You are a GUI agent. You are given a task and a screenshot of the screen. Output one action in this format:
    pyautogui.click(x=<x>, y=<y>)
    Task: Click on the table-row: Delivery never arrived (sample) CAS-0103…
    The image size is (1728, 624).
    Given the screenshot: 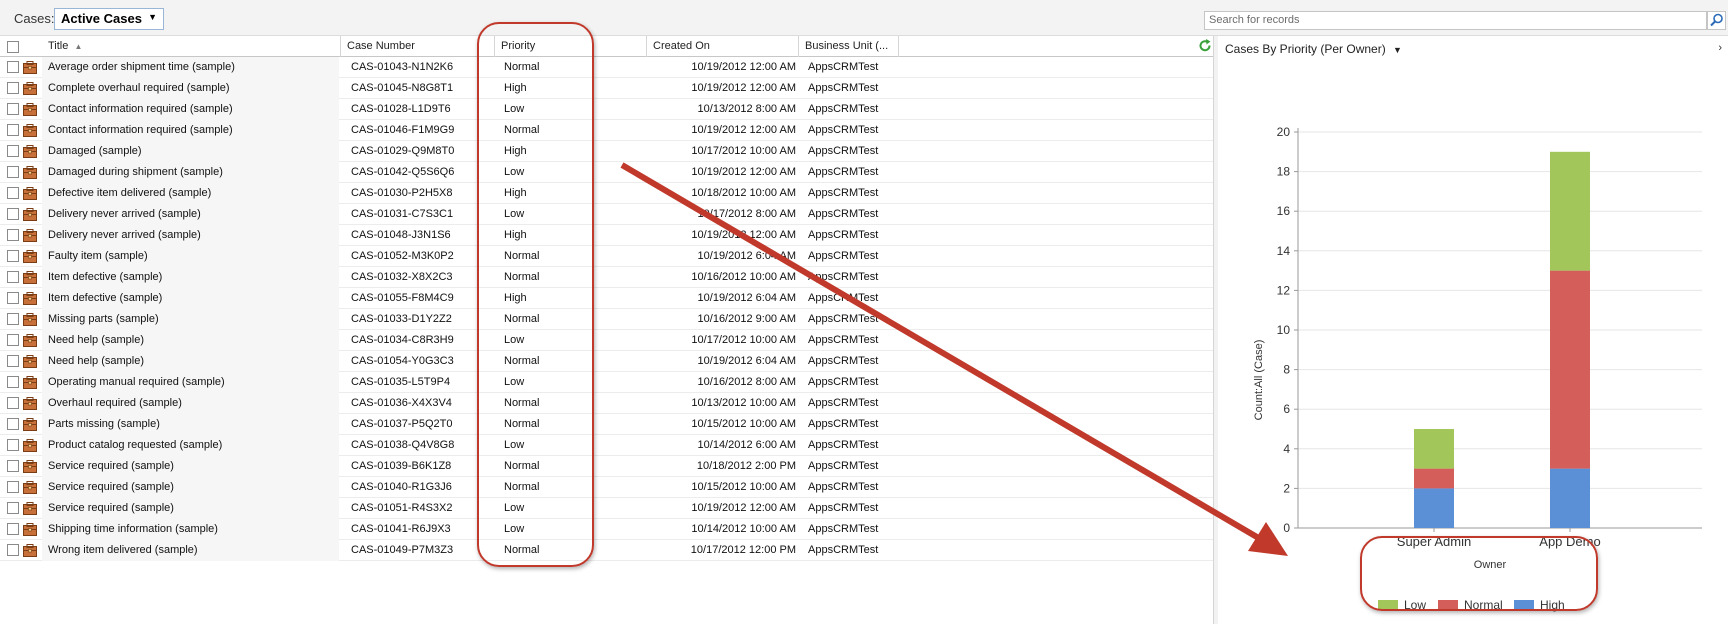 What is the action you would take?
    pyautogui.click(x=606, y=214)
    